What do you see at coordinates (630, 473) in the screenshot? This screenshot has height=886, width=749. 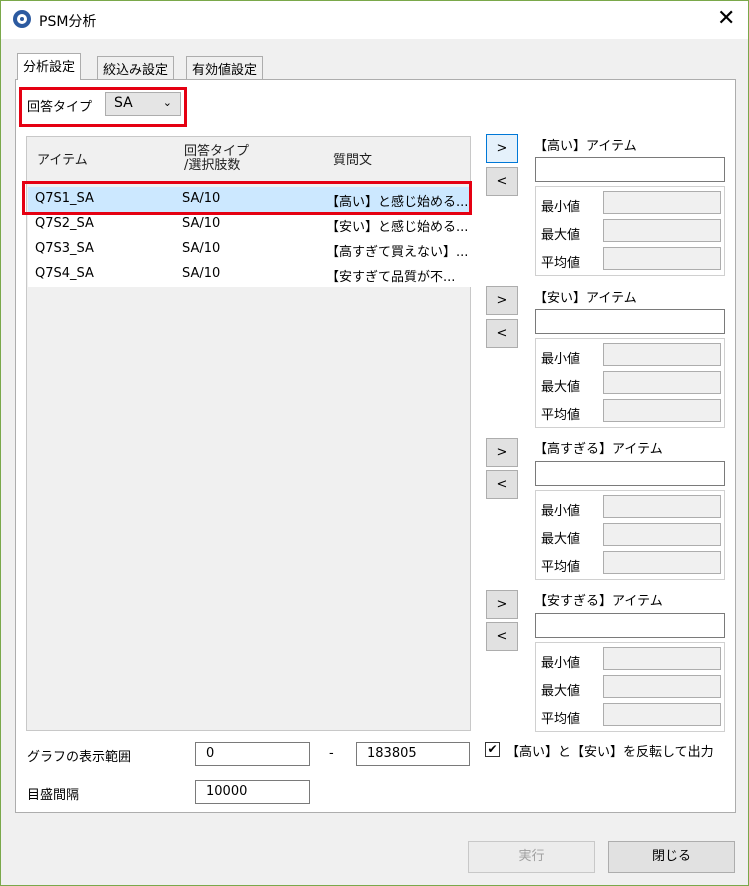 I see `too-high-item-field` at bounding box center [630, 473].